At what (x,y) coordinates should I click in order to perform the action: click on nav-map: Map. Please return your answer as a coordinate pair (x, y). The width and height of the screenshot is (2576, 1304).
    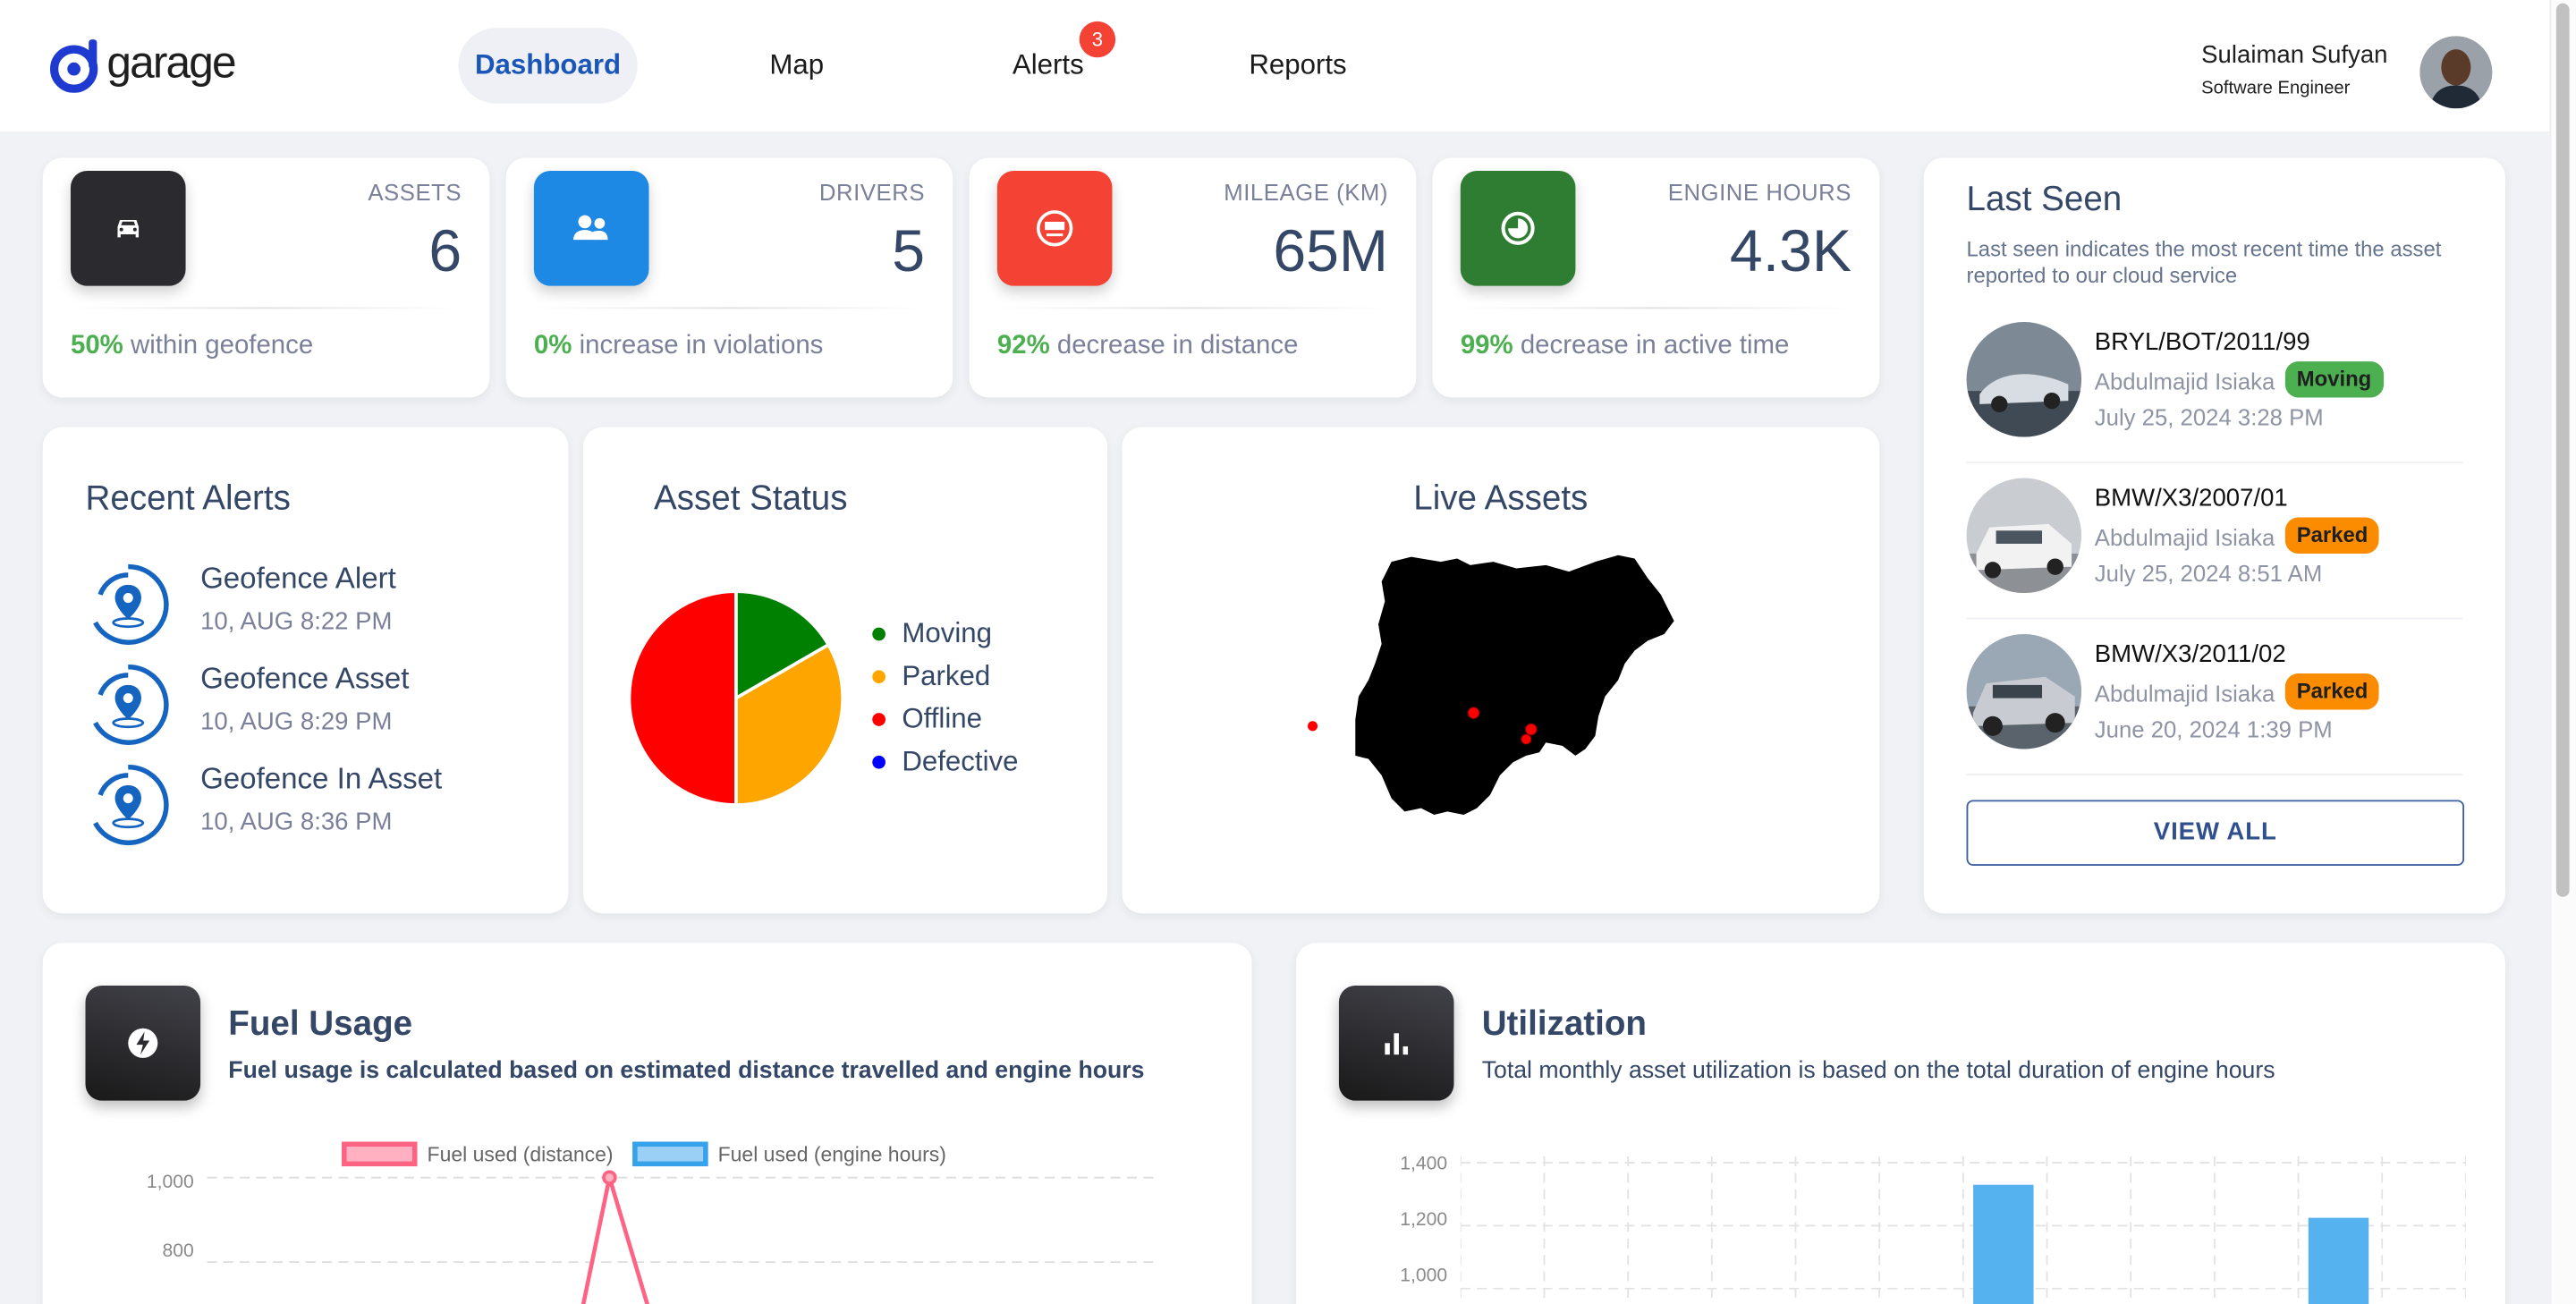
    Looking at the image, I should click on (796, 65).